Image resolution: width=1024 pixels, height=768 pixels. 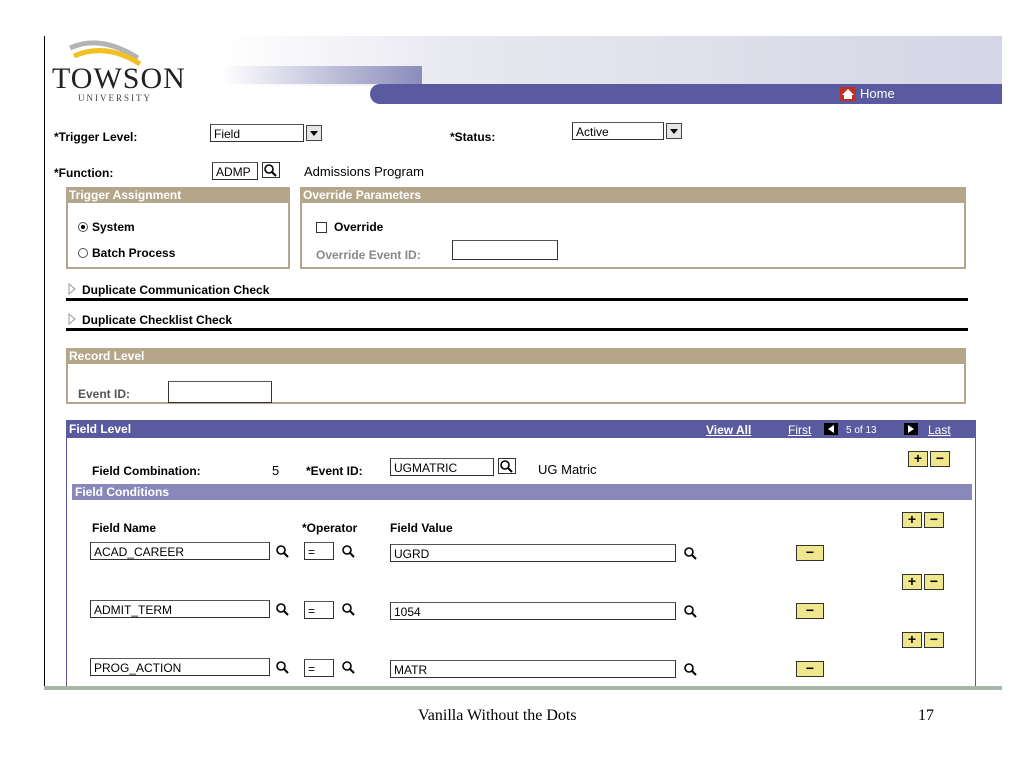 I want to click on event-id-description: UG Matric, so click(x=567, y=469).